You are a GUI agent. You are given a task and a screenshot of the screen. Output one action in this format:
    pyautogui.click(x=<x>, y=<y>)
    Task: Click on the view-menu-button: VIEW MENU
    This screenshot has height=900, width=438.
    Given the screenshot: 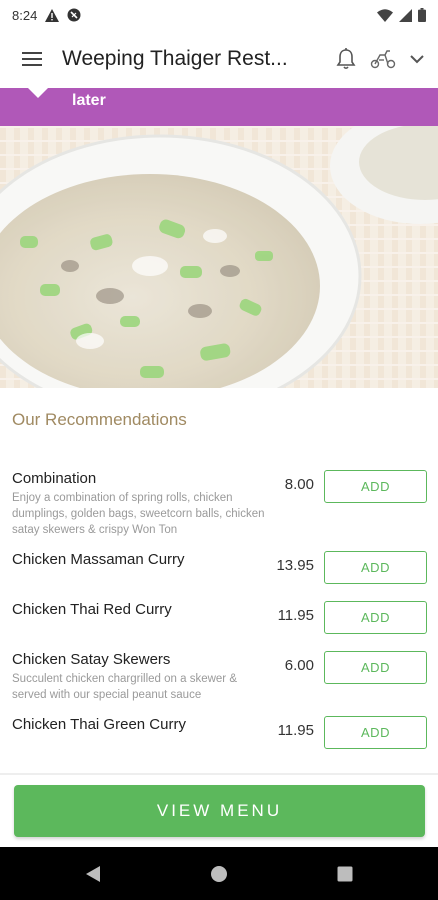 What is the action you would take?
    pyautogui.click(x=219, y=811)
    